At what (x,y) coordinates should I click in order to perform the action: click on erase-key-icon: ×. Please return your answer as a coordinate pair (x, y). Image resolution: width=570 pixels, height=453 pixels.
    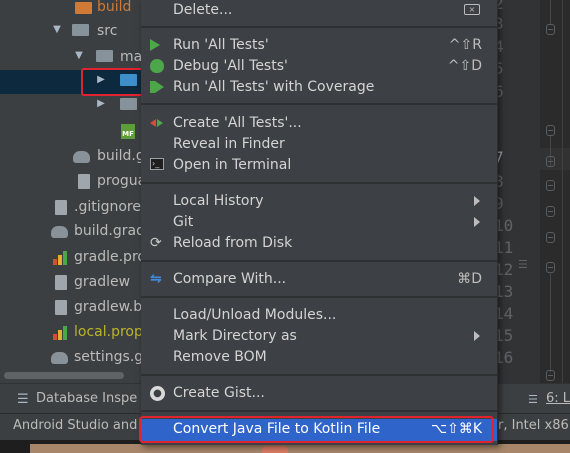
    Looking at the image, I should click on (472, 9).